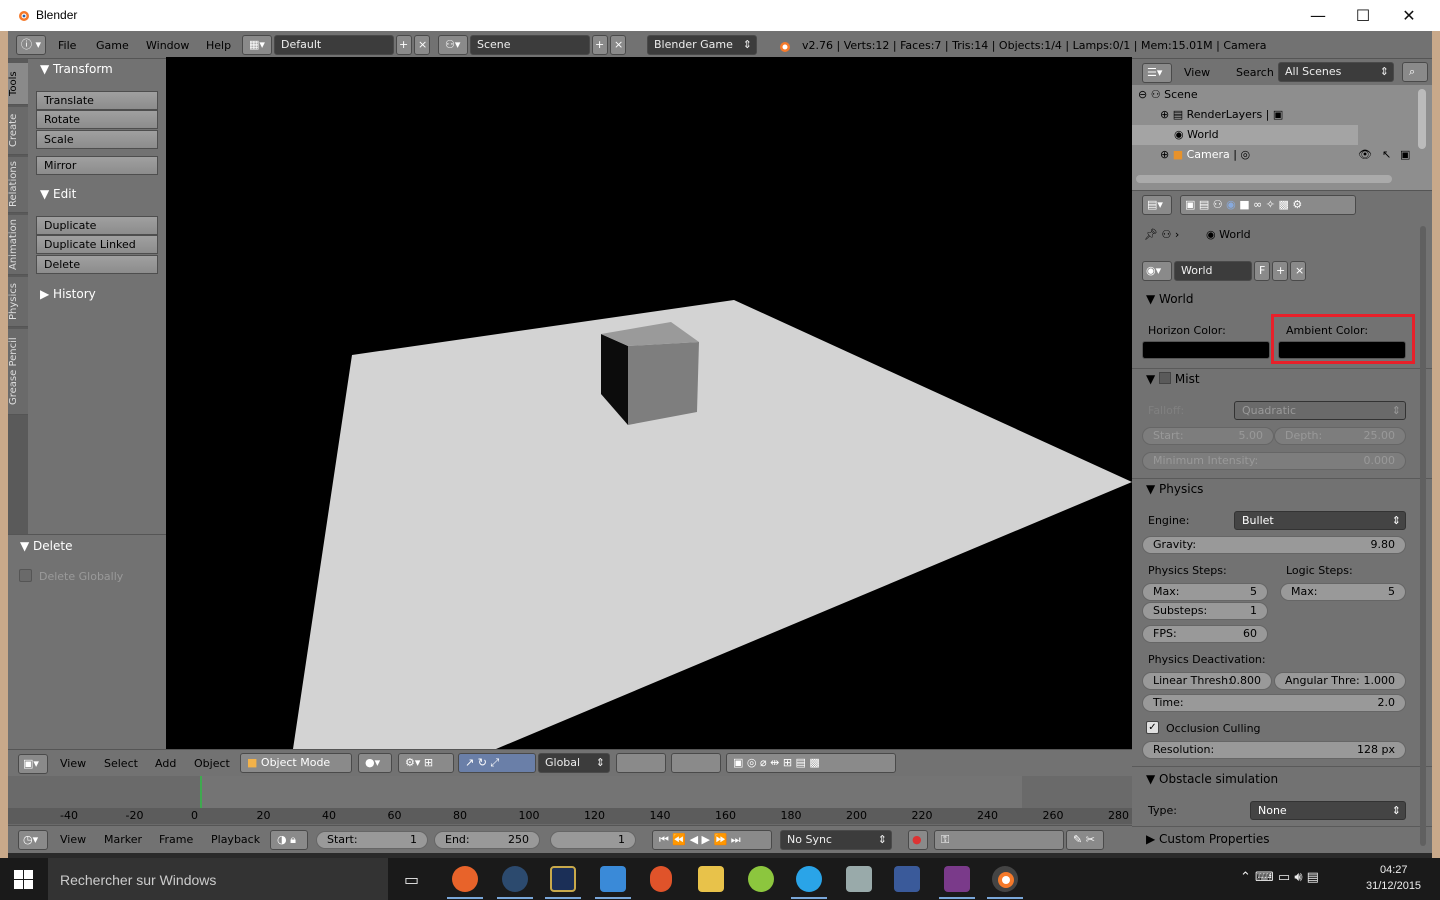 Image resolution: width=1440 pixels, height=900 pixels. What do you see at coordinates (613, 879) in the screenshot?
I see `outlook-icon` at bounding box center [613, 879].